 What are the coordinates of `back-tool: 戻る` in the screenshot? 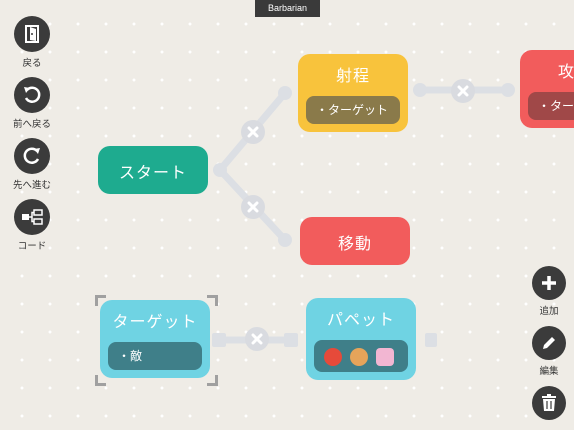 It's located at (32, 42).